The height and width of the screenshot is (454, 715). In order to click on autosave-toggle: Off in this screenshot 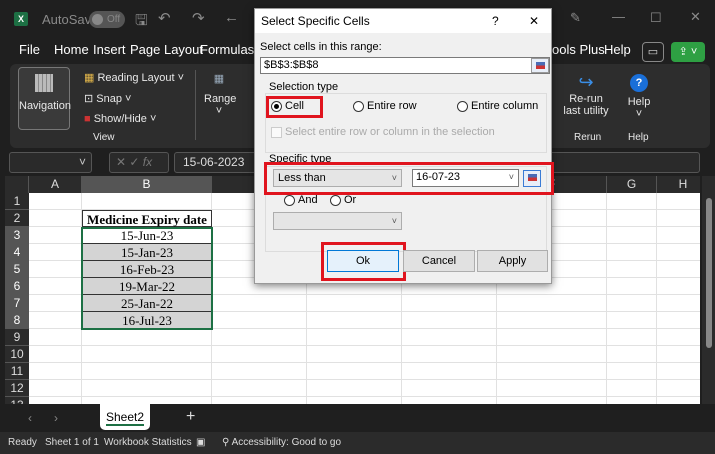, I will do `click(107, 19)`.